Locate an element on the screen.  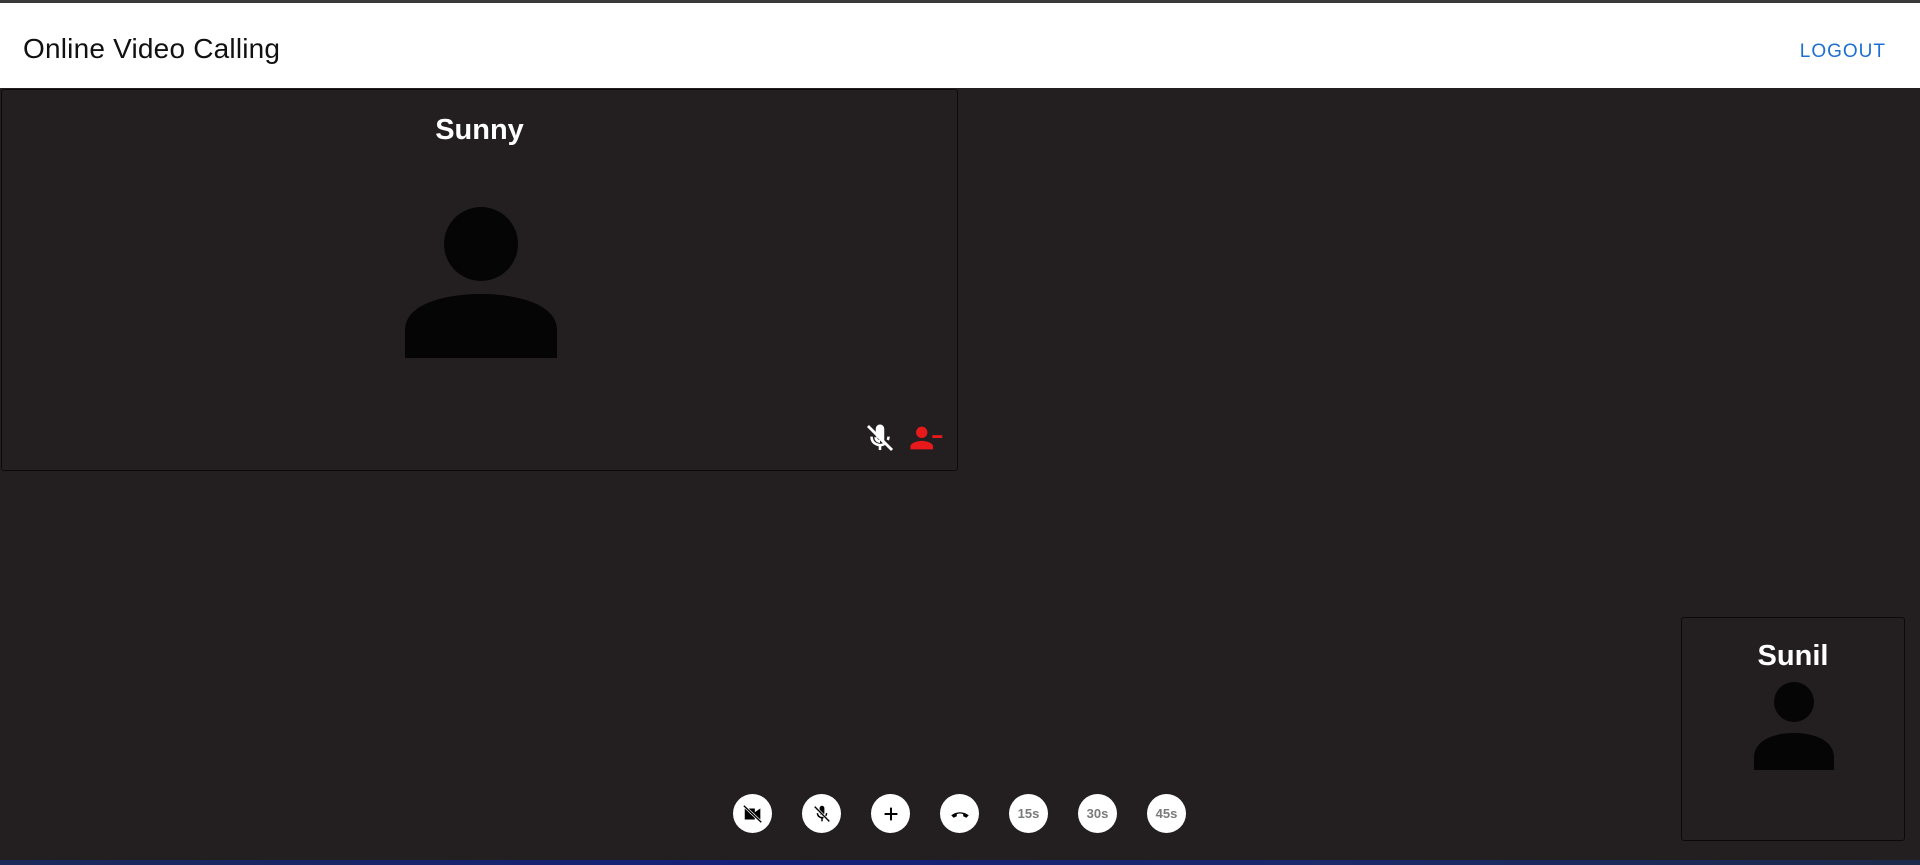
timer-15s-button: 15s is located at coordinates (1028, 813).